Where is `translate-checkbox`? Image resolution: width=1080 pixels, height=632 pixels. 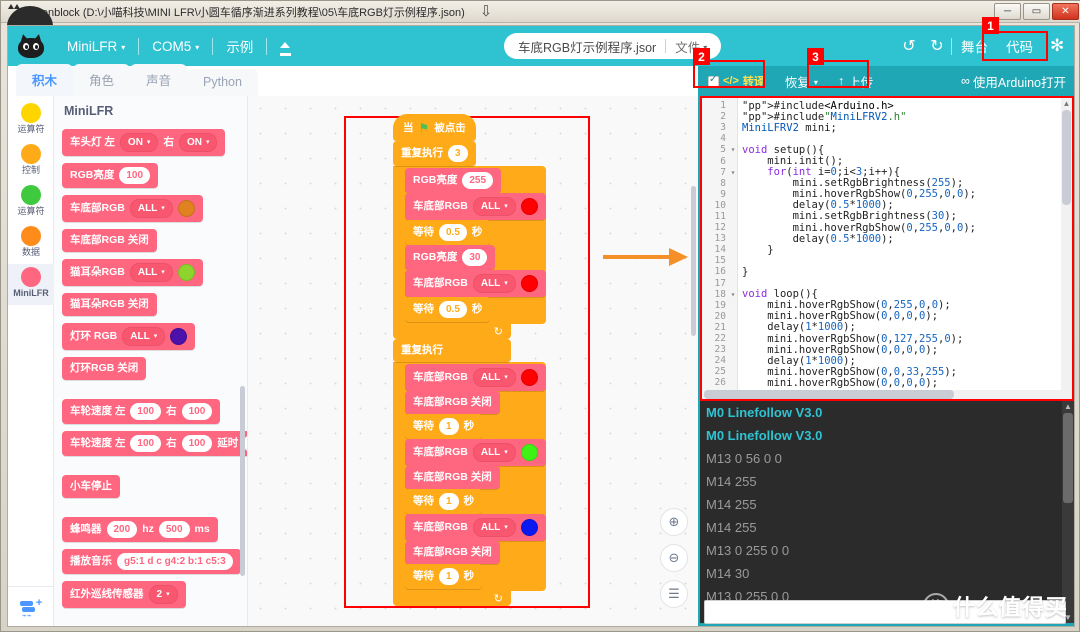 translate-checkbox is located at coordinates (713, 80).